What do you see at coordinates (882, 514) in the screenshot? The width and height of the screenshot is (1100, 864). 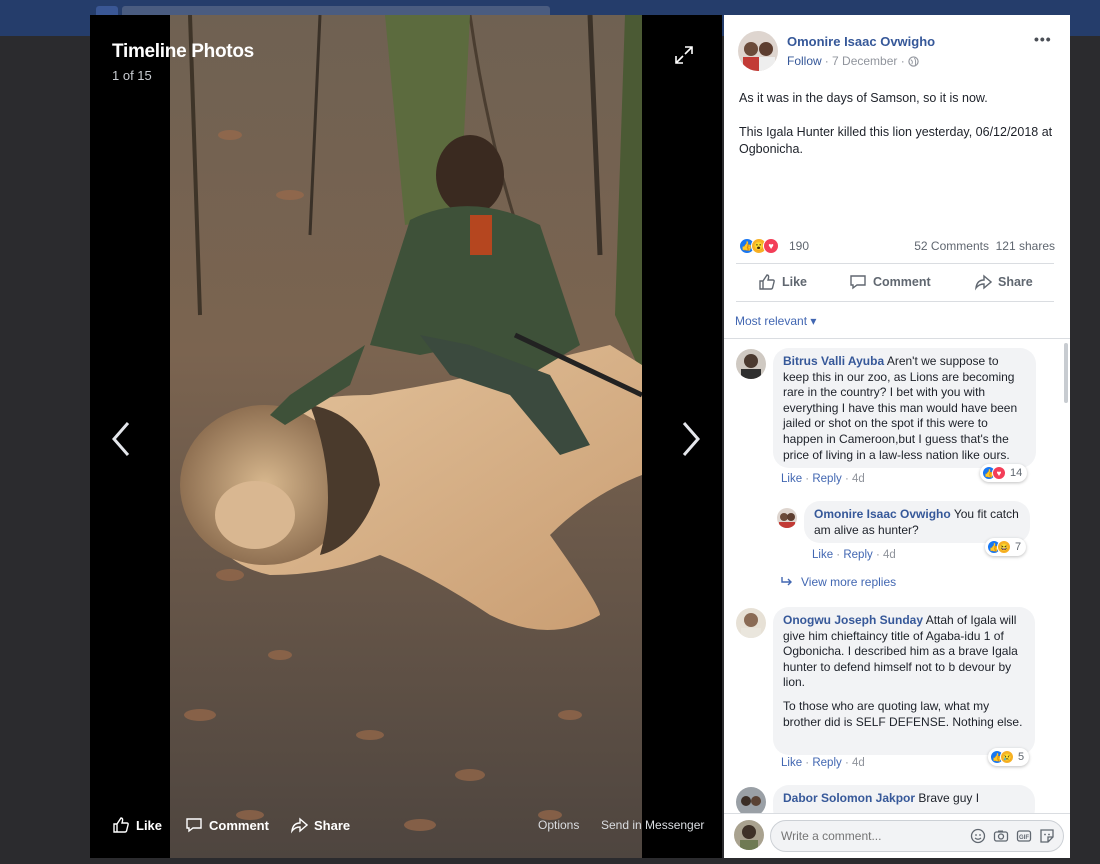 I see `reply-author-name: Omonire Isaac Ovwigho` at bounding box center [882, 514].